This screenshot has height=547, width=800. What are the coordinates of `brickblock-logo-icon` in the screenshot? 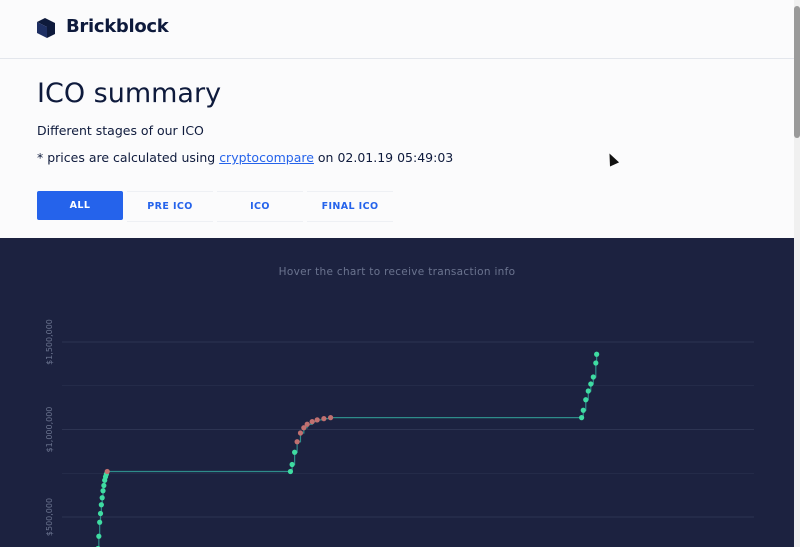 It's located at (47, 28).